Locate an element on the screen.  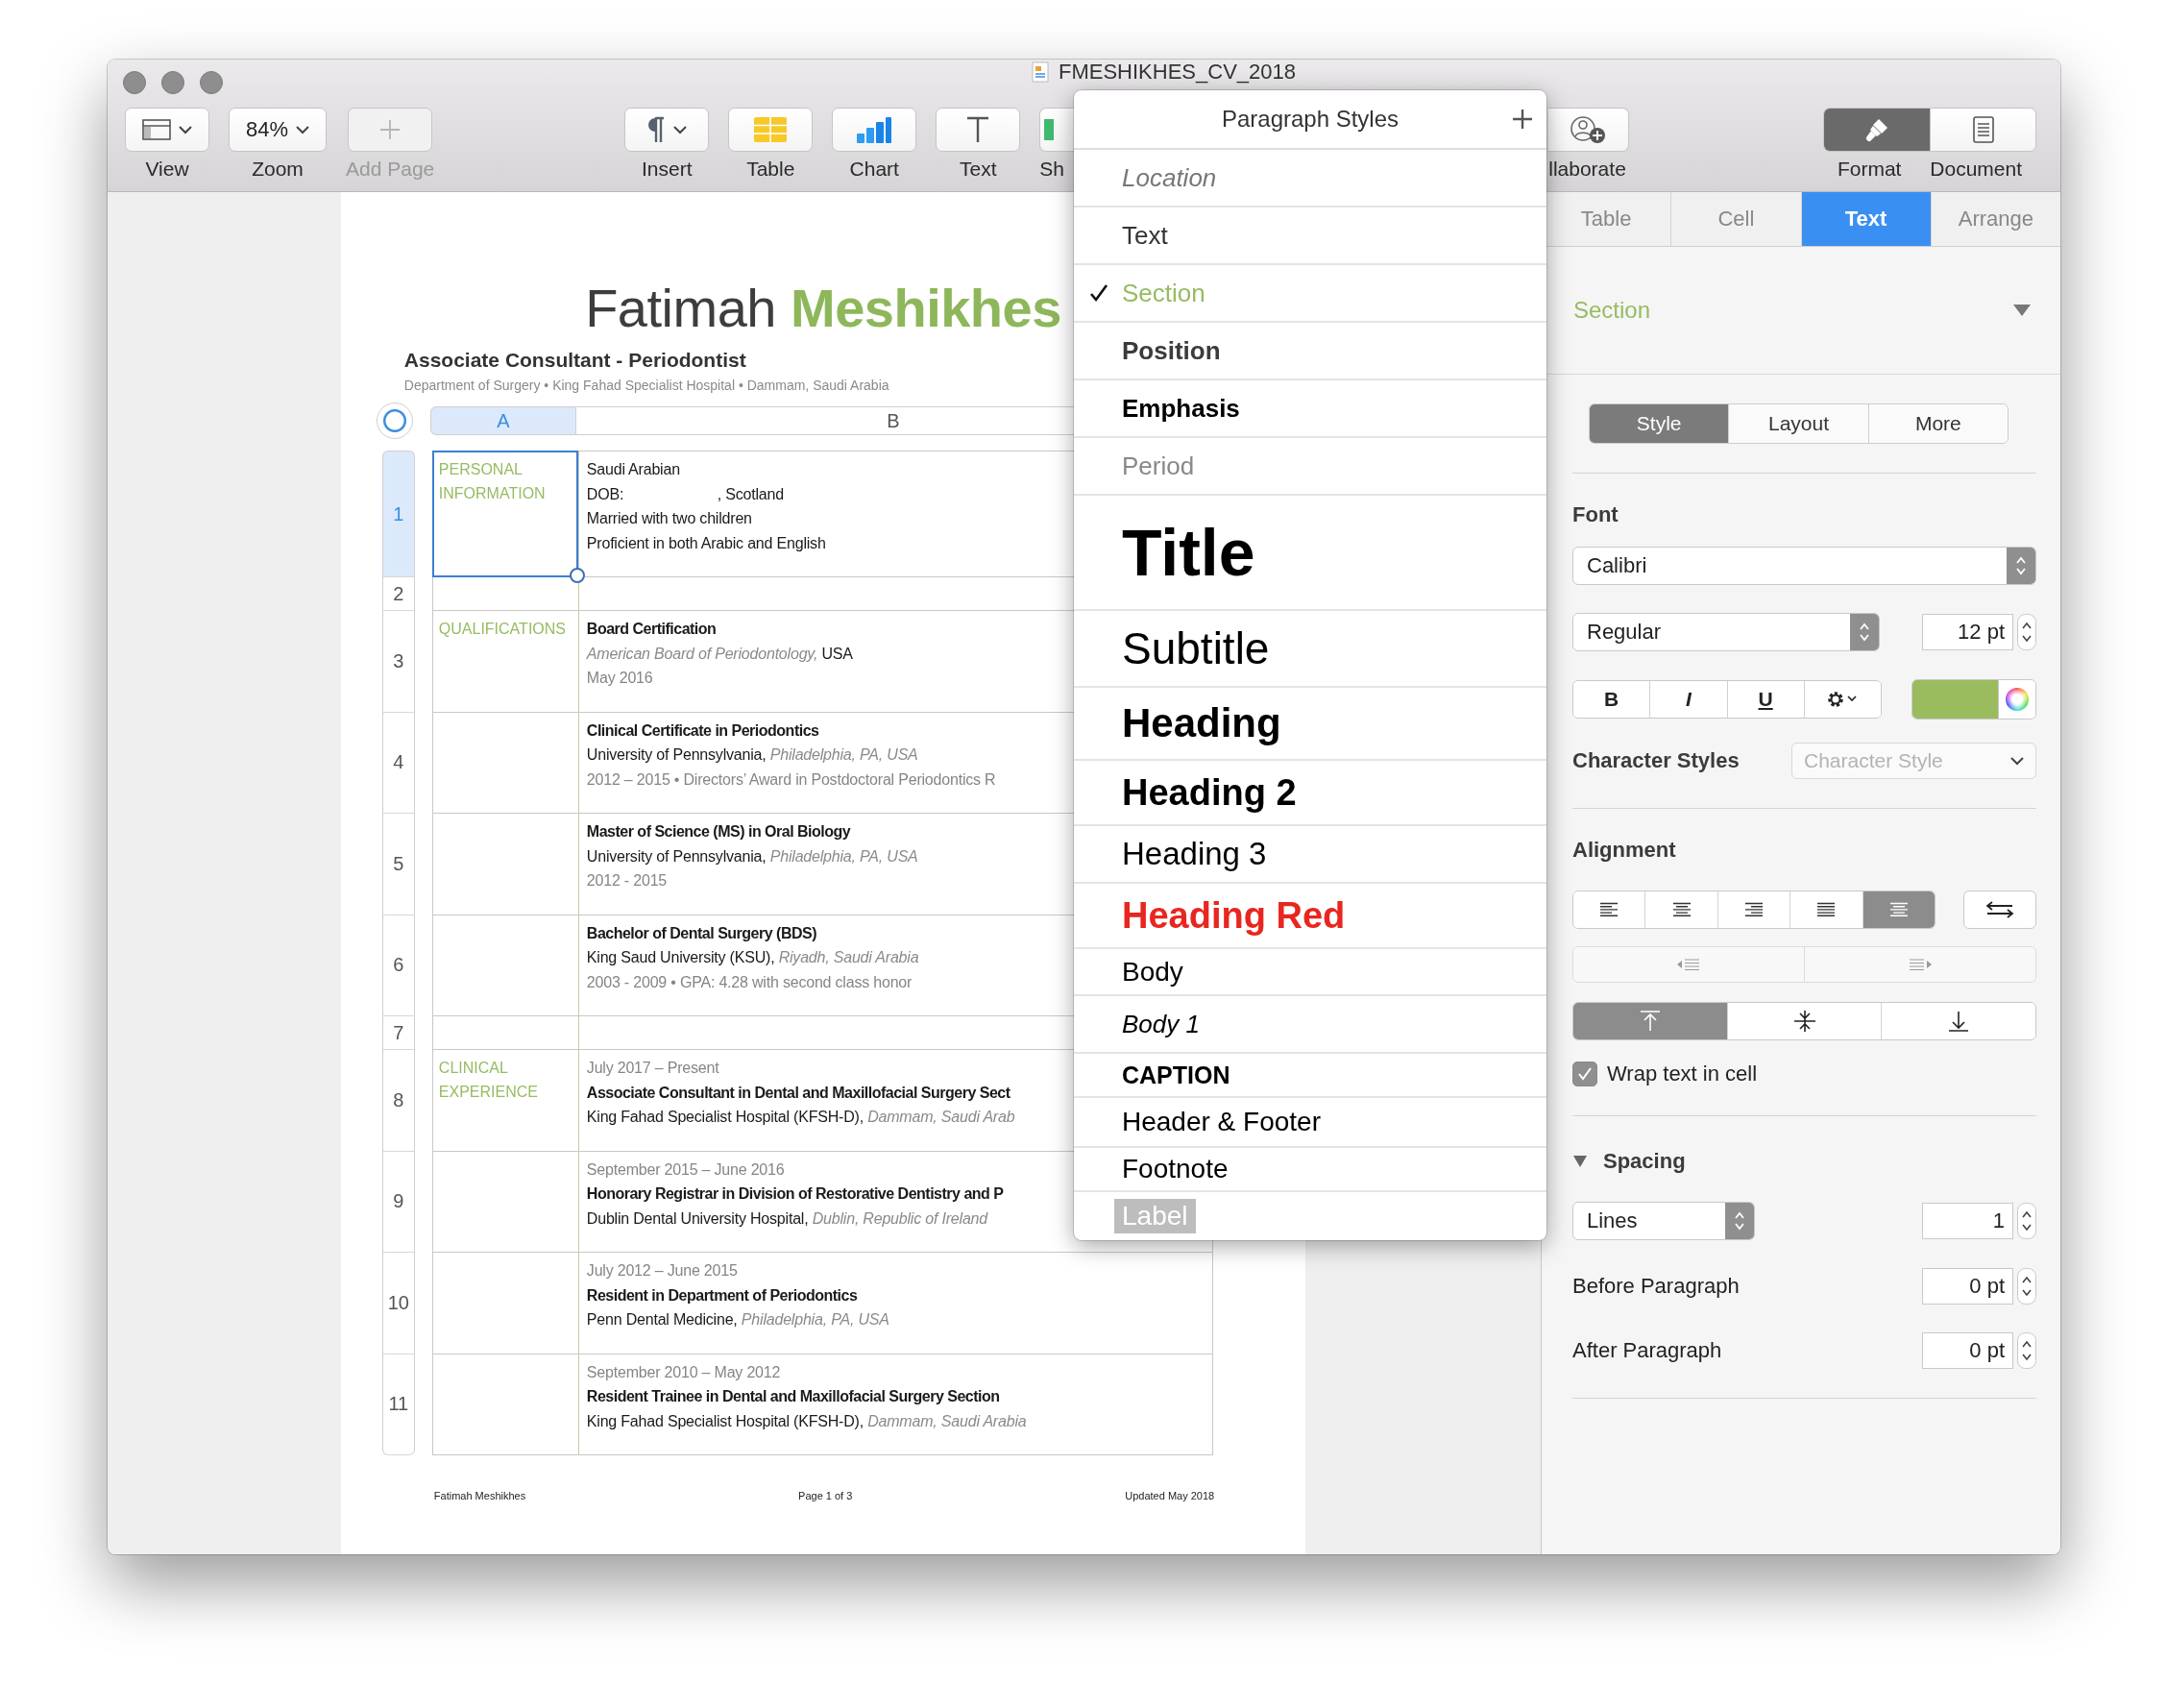
row-header: 4 is located at coordinates (398, 763).